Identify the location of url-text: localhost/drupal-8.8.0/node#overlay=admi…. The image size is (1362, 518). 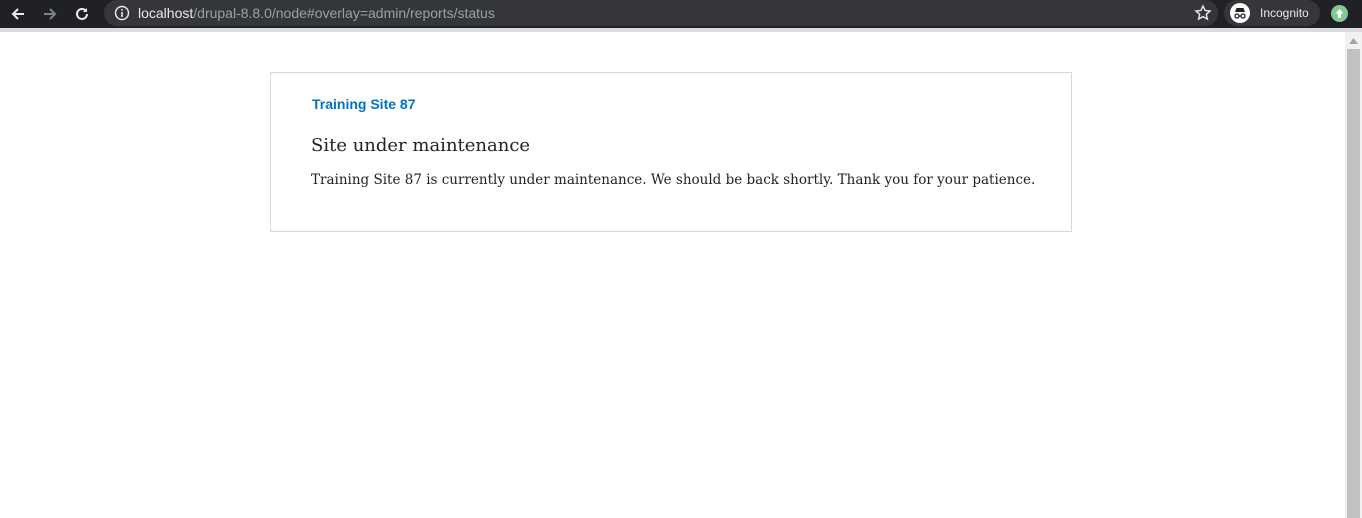
(316, 13).